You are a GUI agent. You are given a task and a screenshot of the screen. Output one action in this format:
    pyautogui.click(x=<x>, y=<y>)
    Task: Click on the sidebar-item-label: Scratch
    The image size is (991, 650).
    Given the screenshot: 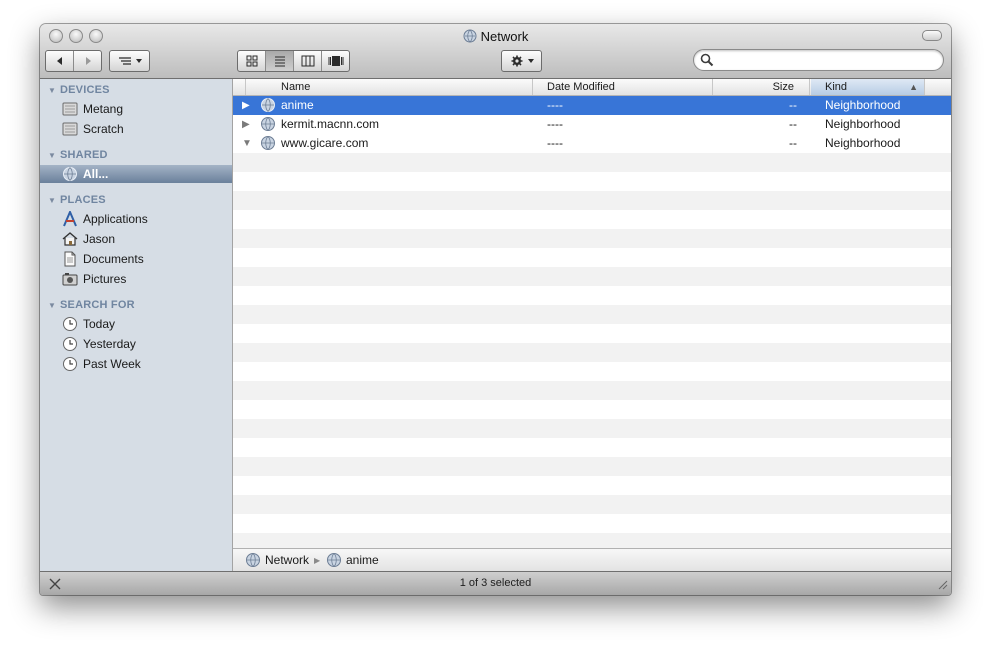 What is the action you would take?
    pyautogui.click(x=103, y=129)
    